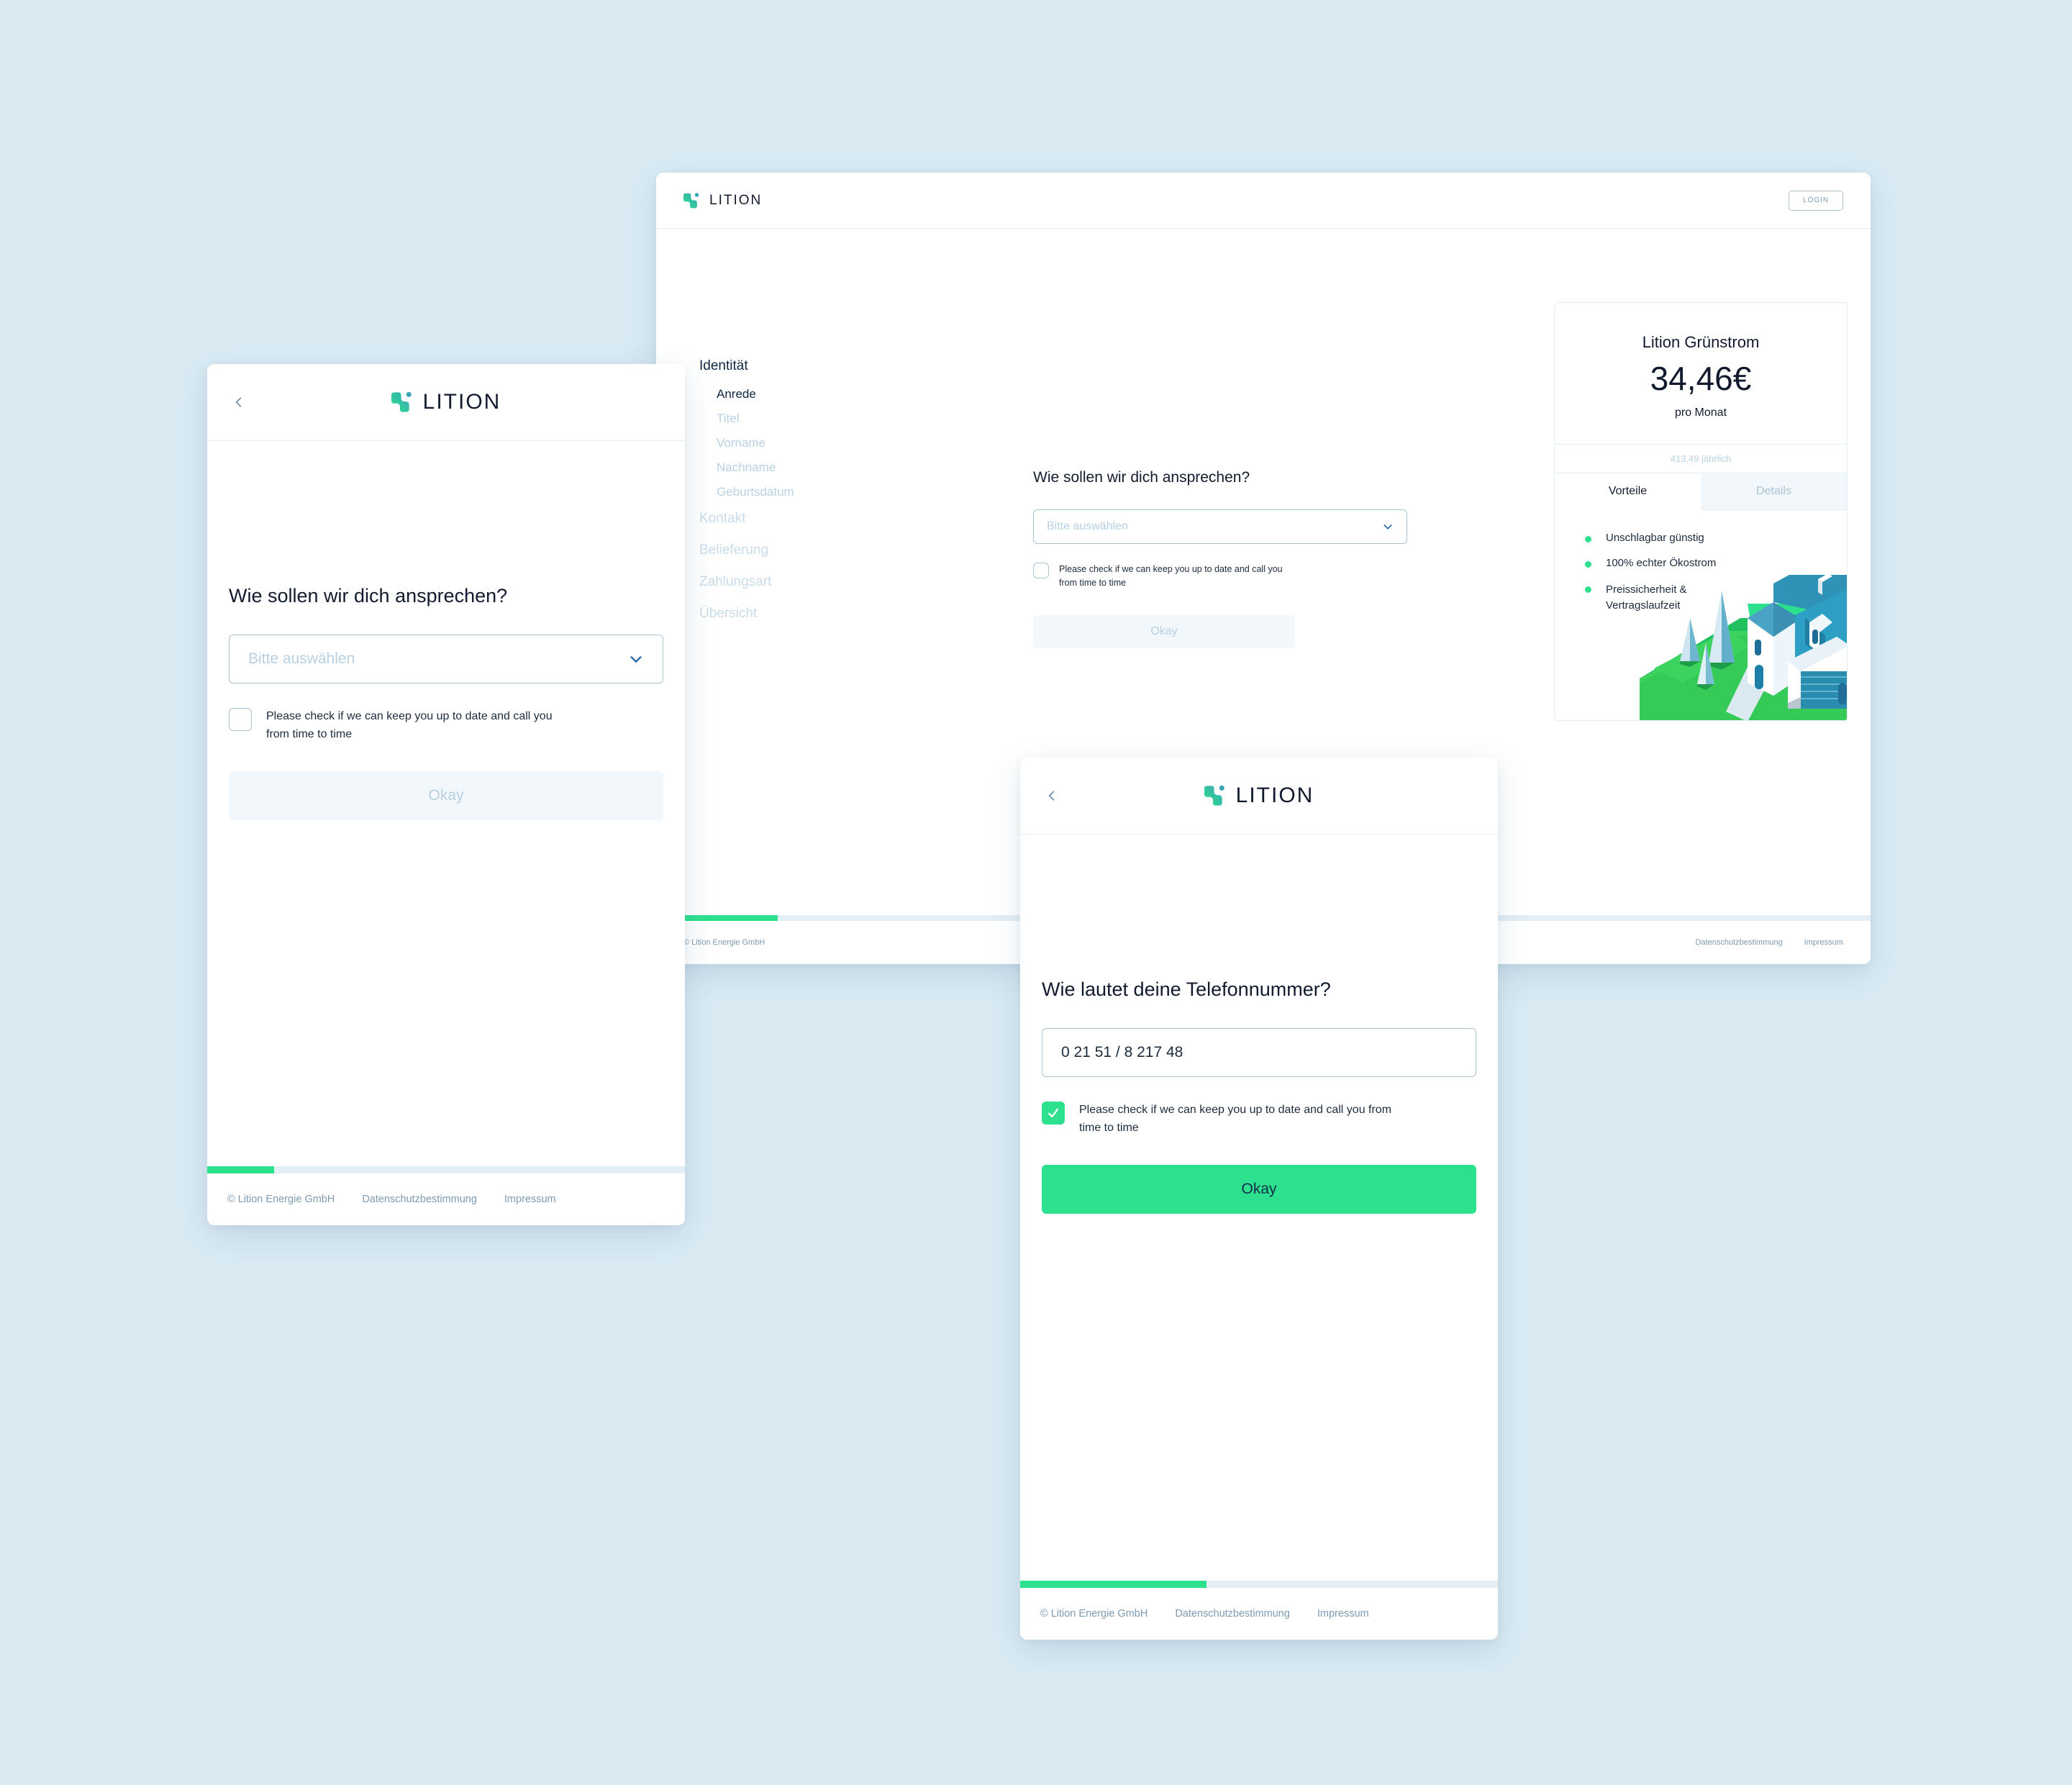  I want to click on chevron-left-icon, so click(1051, 796).